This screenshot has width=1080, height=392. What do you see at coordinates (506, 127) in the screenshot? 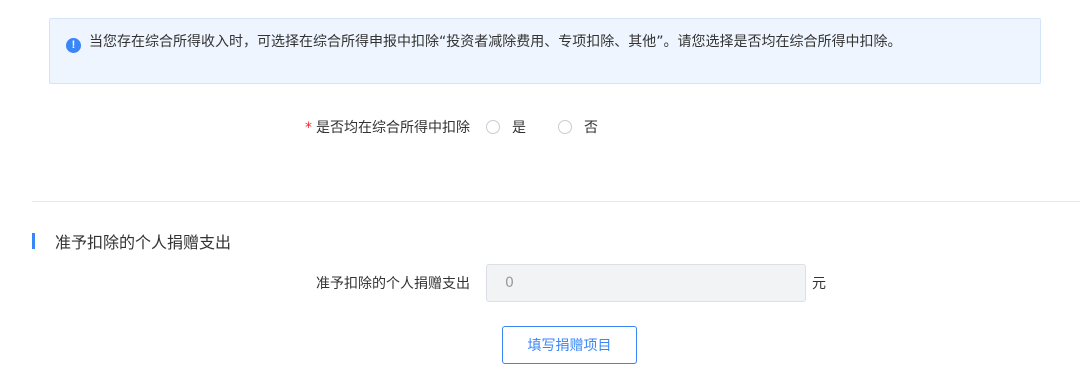
I see `radio-option-yes: 是` at bounding box center [506, 127].